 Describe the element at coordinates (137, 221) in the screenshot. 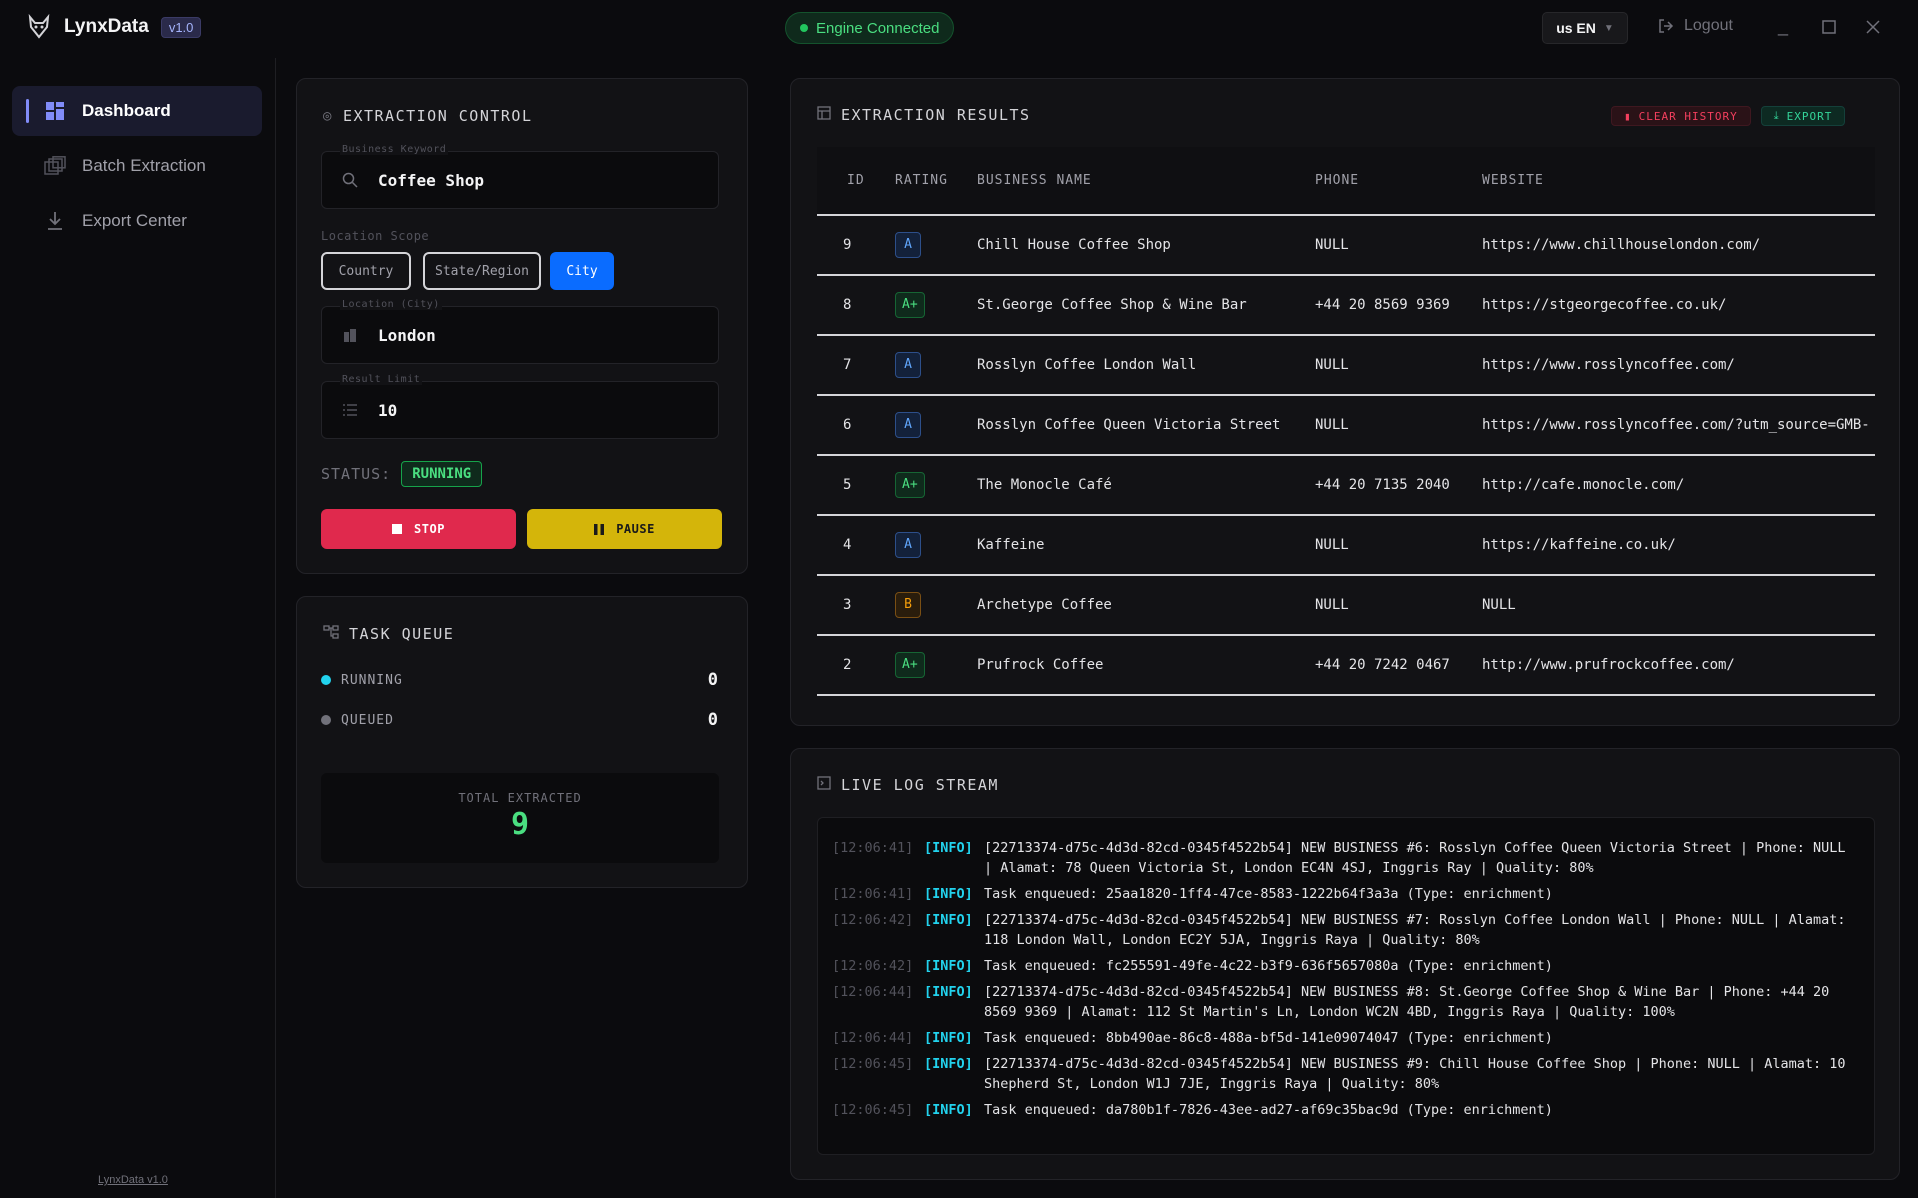

I see `sidebar-item-export-center: Export Center` at that location.